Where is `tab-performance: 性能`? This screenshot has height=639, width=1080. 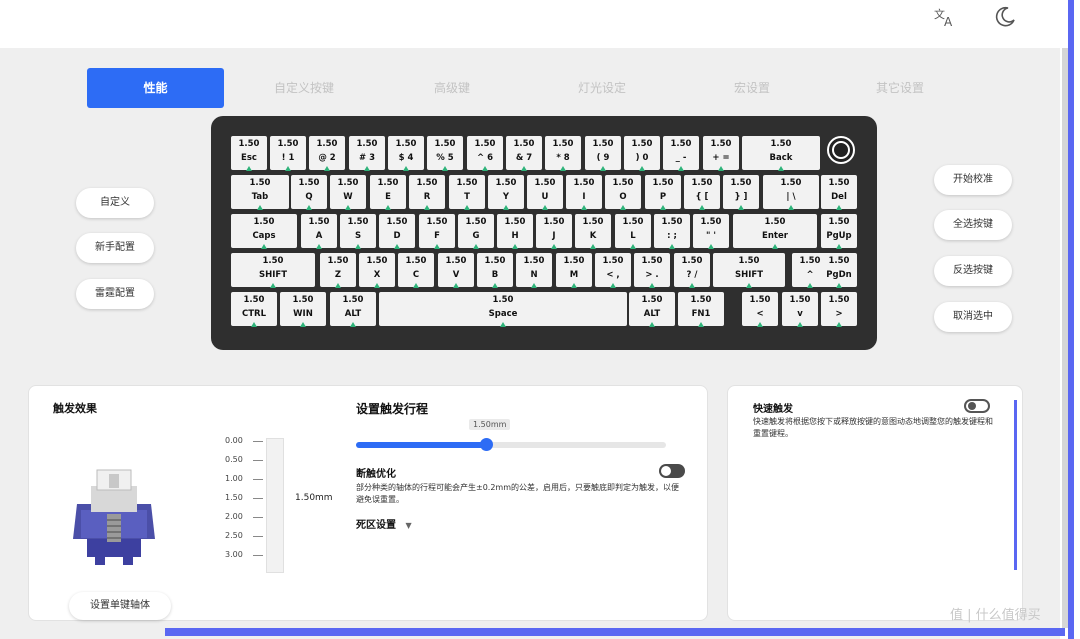 tab-performance: 性能 is located at coordinates (155, 88).